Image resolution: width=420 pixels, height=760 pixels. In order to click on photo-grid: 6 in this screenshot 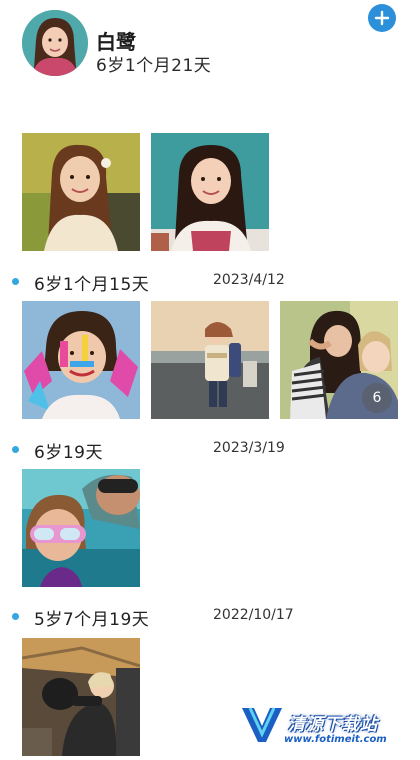, I will do `click(210, 360)`.